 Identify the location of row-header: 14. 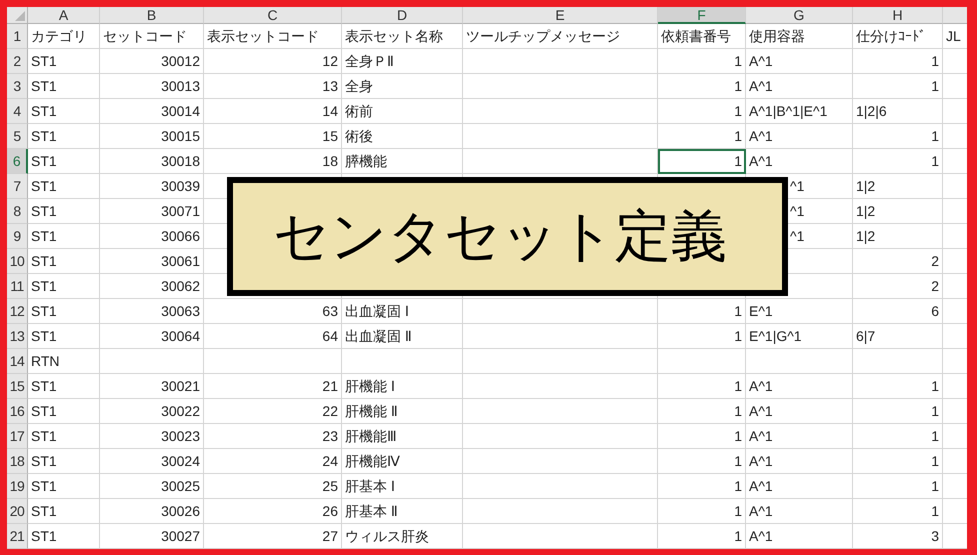
(17, 361).